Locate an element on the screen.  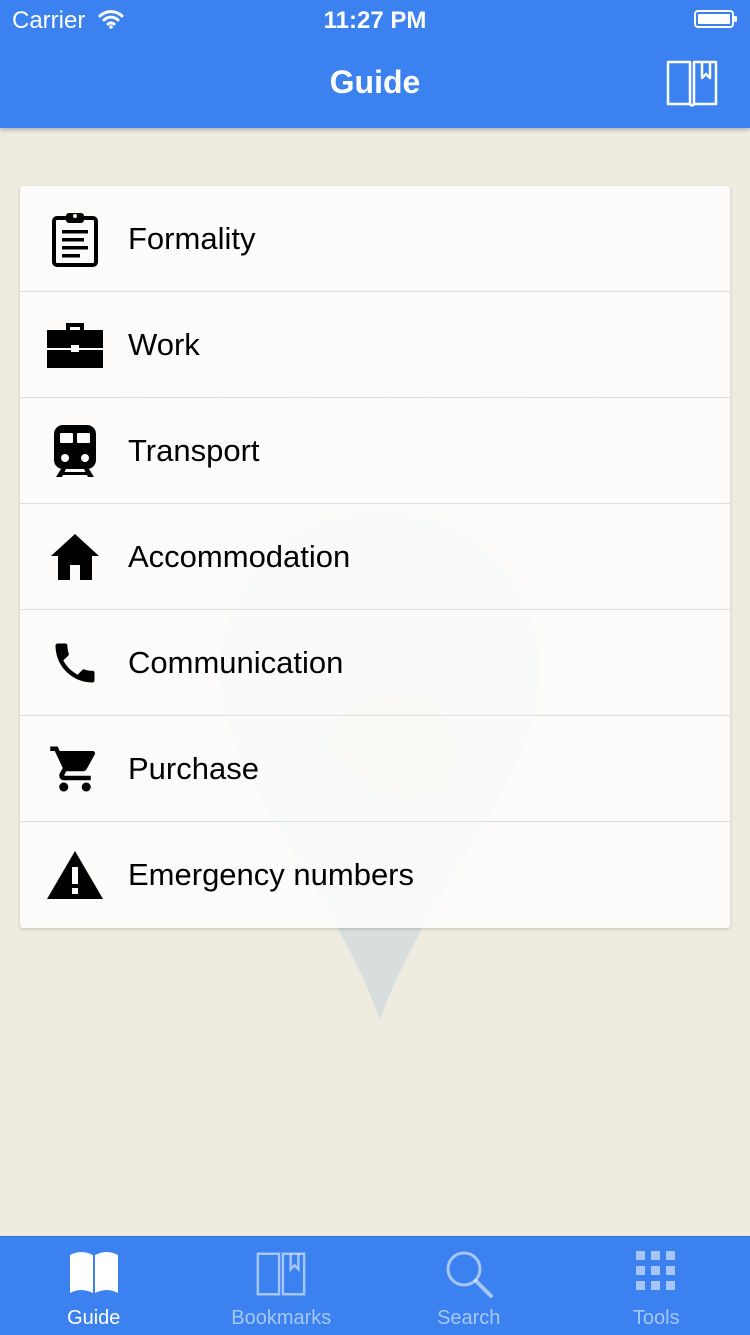
tab-label: Bookmarks is located at coordinates (282, 1318).